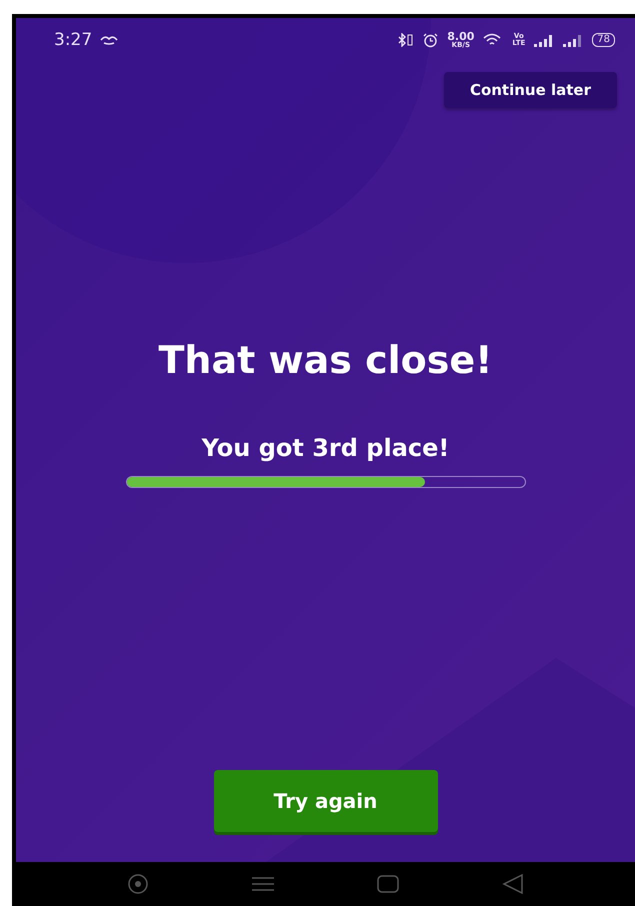 Image resolution: width=635 pixels, height=906 pixels. I want to click on bluetooth-icon, so click(406, 40).